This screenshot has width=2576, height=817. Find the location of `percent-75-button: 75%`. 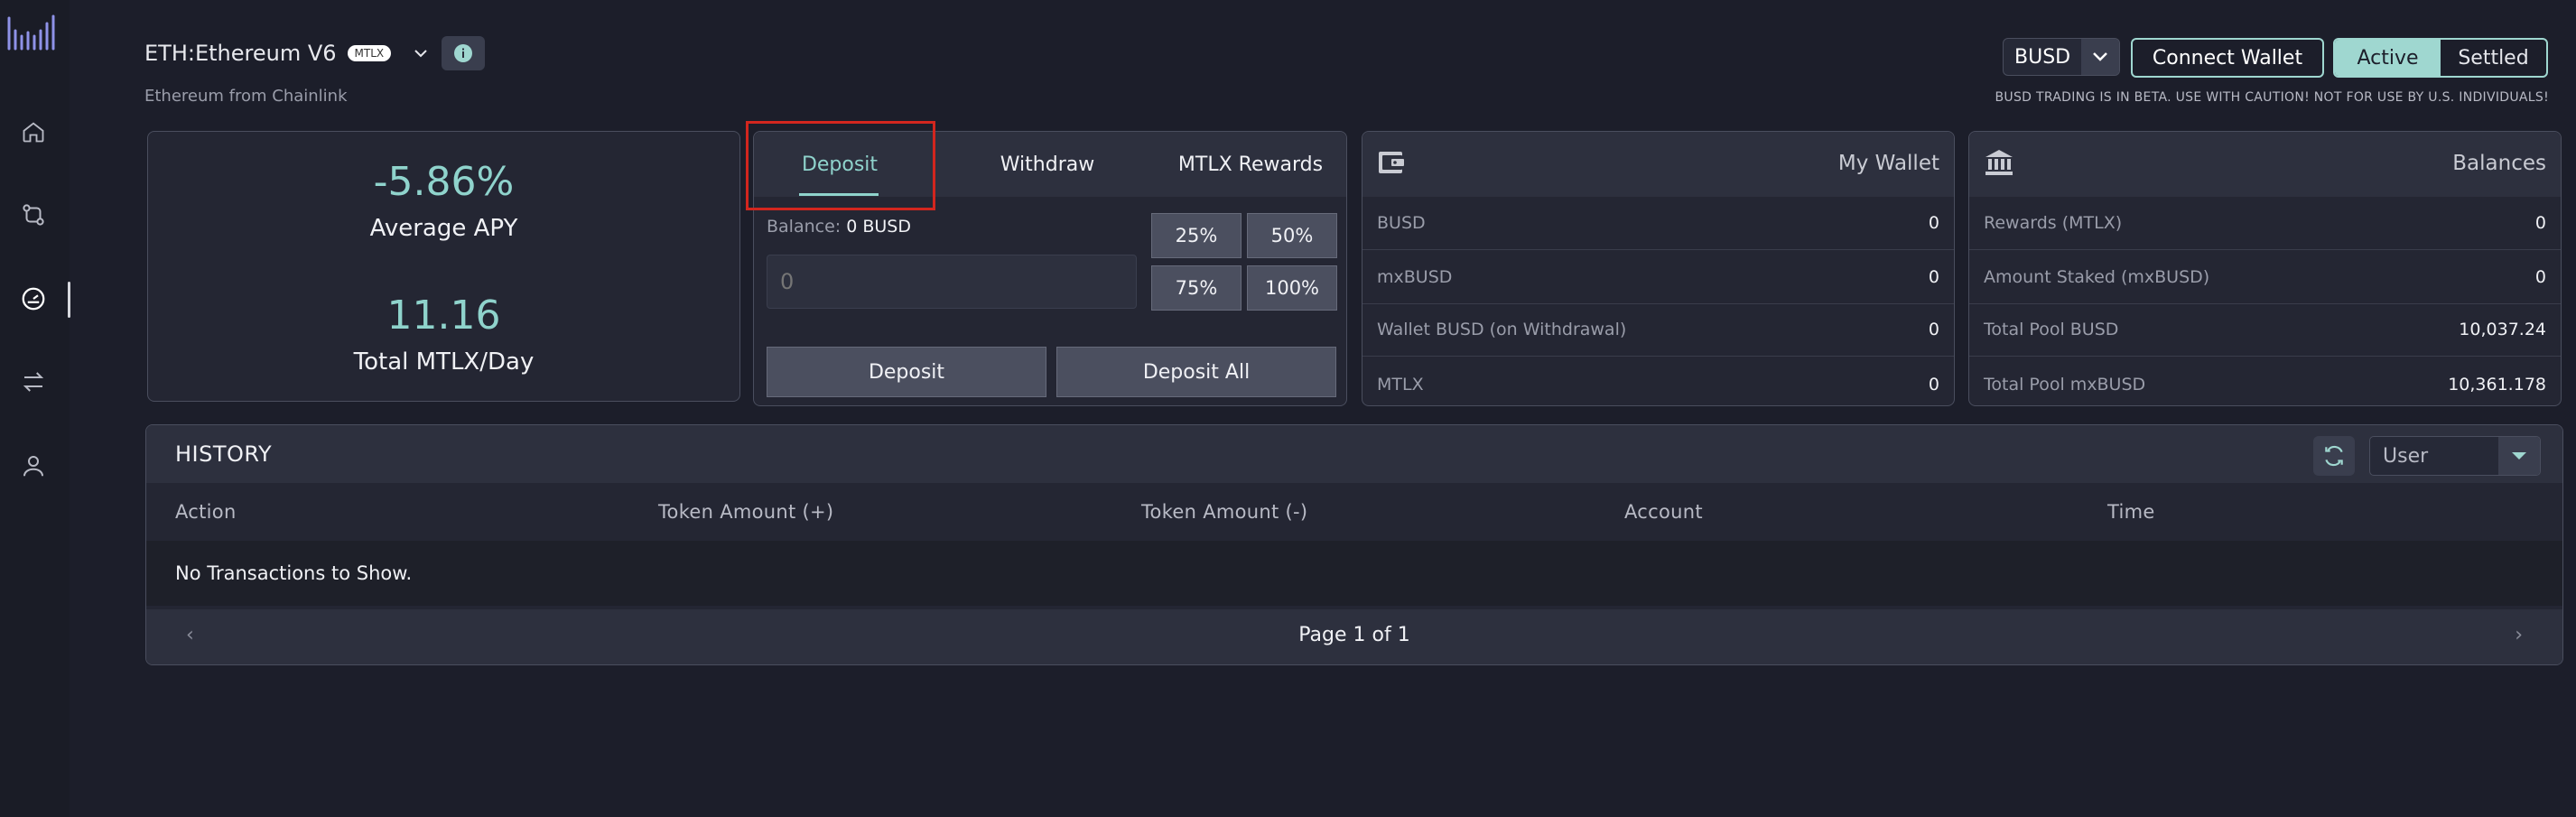

percent-75-button: 75% is located at coordinates (1196, 288).